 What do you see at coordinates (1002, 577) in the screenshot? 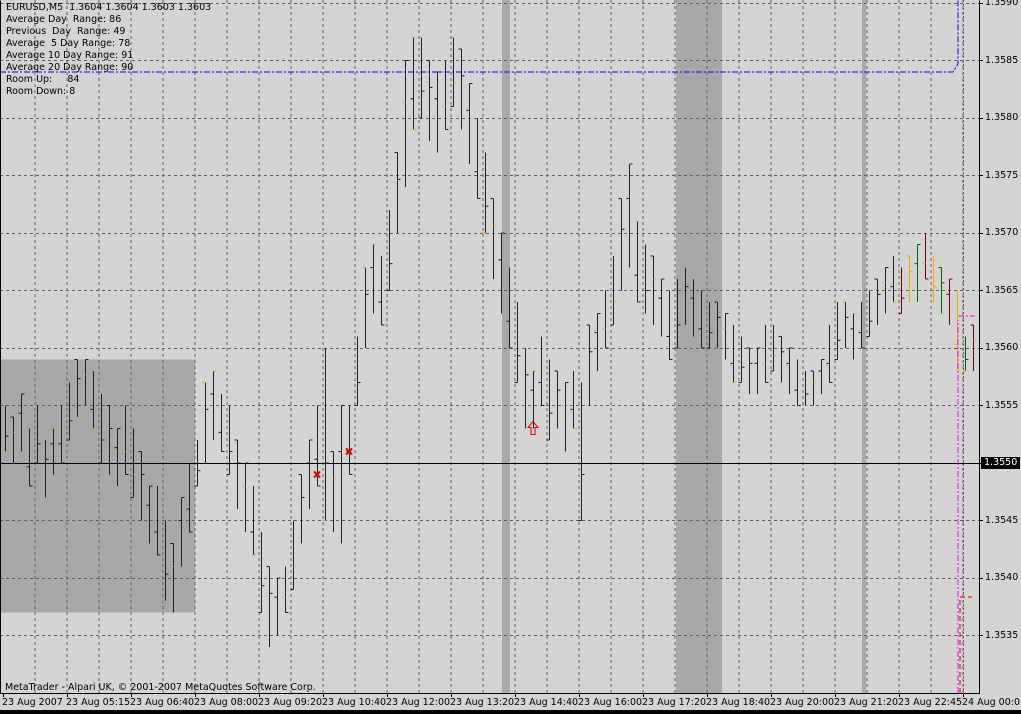
I see `price-axis-label: 1.3540` at bounding box center [1002, 577].